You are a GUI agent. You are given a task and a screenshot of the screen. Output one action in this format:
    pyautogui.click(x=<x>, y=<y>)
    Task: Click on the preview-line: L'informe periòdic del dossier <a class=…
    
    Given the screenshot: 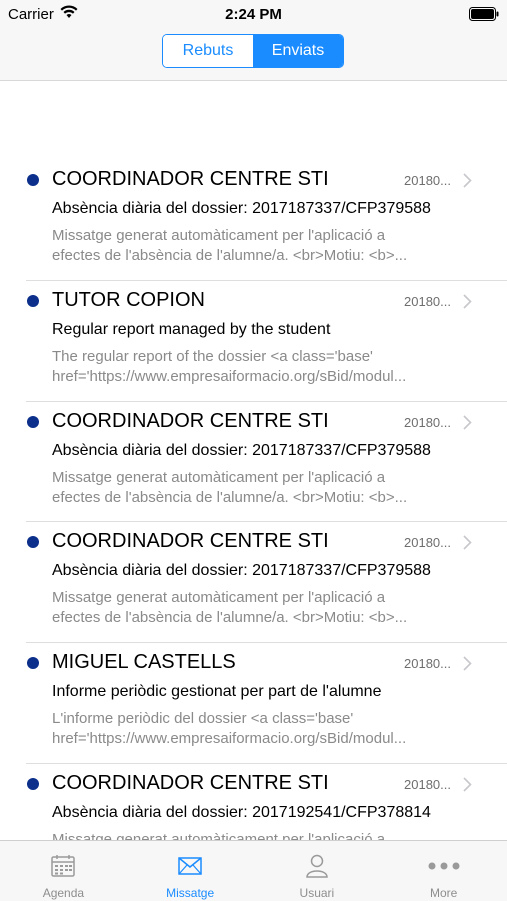 What is the action you would take?
    pyautogui.click(x=203, y=719)
    